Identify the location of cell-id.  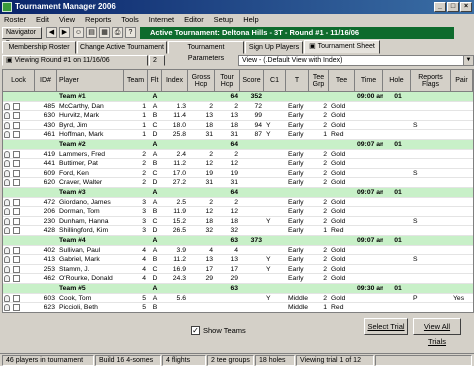
(45, 145).